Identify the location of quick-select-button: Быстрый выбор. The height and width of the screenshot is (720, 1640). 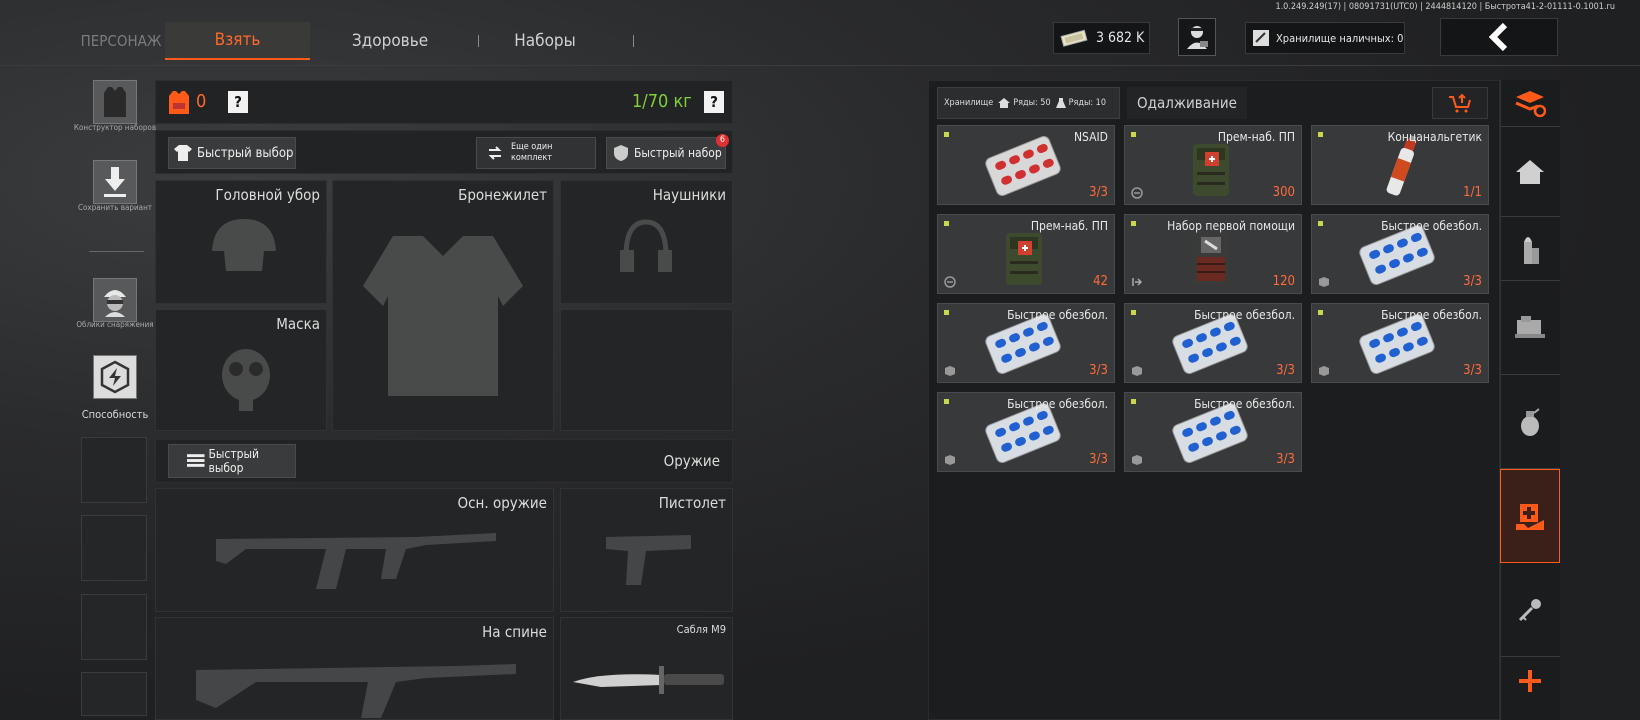
(232, 153).